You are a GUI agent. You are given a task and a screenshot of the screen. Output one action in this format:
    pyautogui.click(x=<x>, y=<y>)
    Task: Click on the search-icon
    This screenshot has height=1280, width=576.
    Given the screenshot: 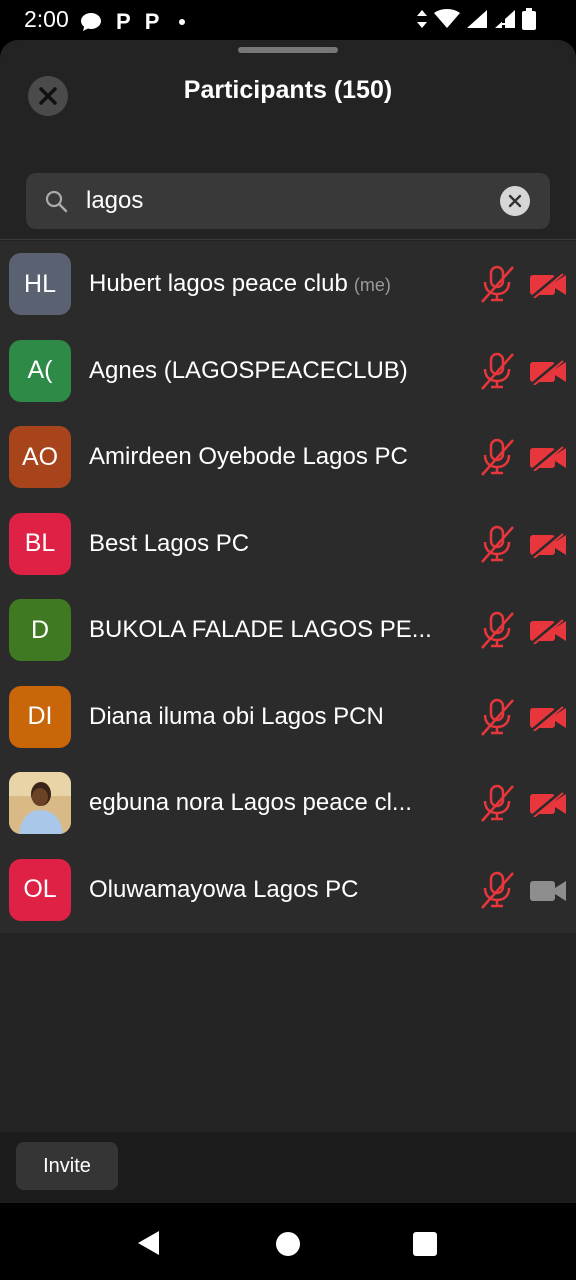 What is the action you would take?
    pyautogui.click(x=56, y=201)
    